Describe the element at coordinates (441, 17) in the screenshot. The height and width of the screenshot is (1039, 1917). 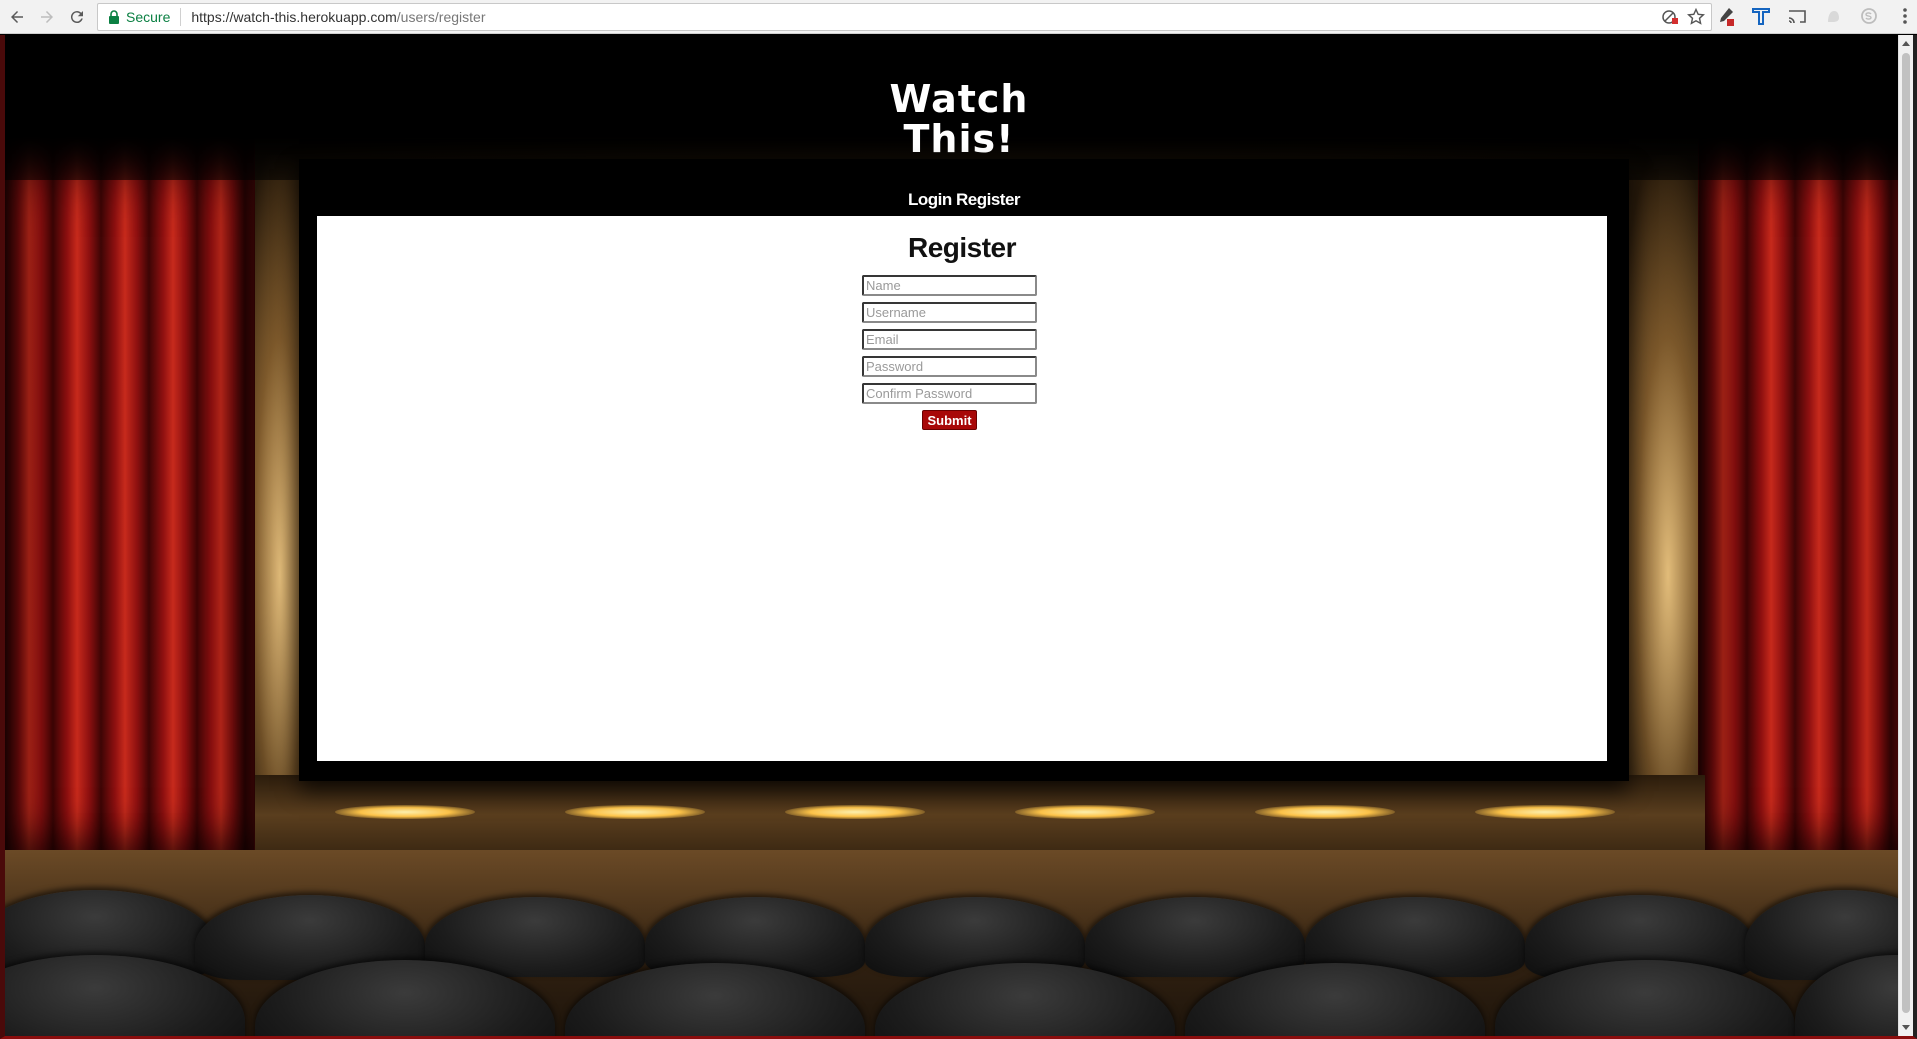
I see `url-path: /users/register` at that location.